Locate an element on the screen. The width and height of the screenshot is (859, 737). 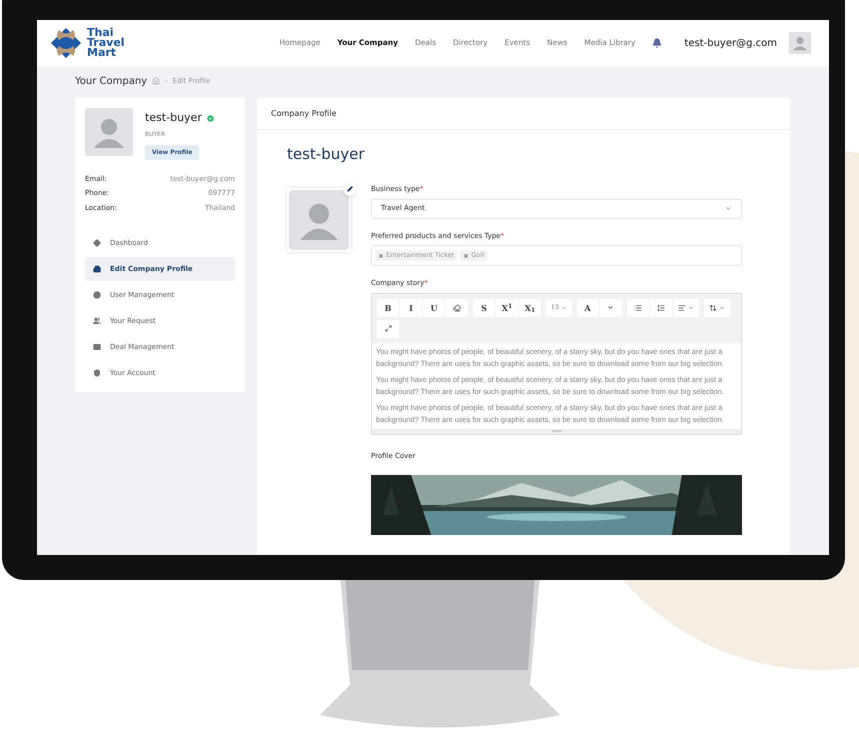
eraser-button is located at coordinates (457, 307).